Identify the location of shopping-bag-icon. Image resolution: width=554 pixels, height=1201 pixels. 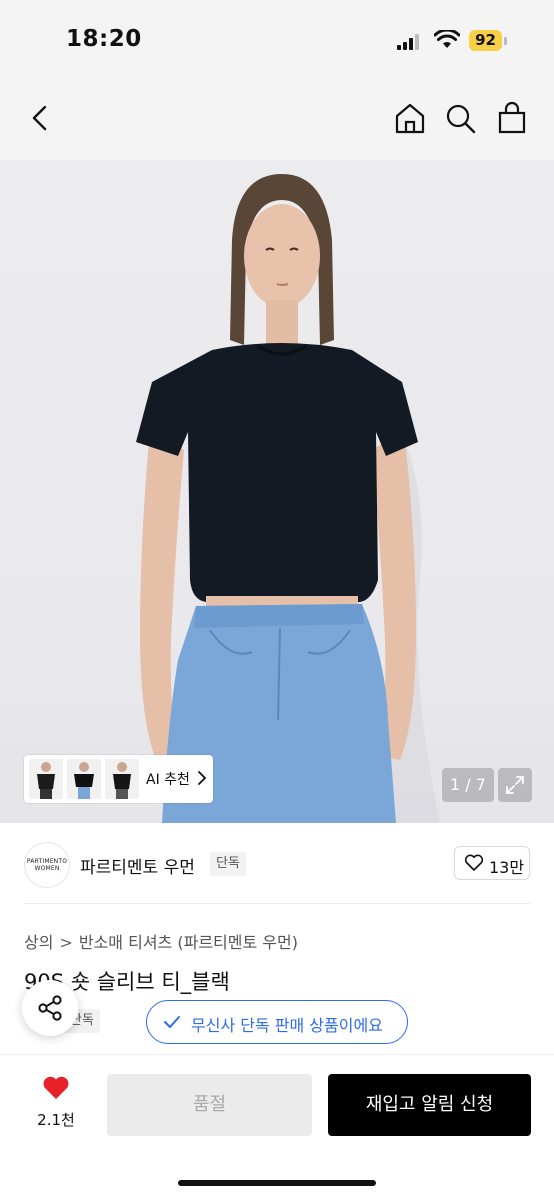
(512, 117).